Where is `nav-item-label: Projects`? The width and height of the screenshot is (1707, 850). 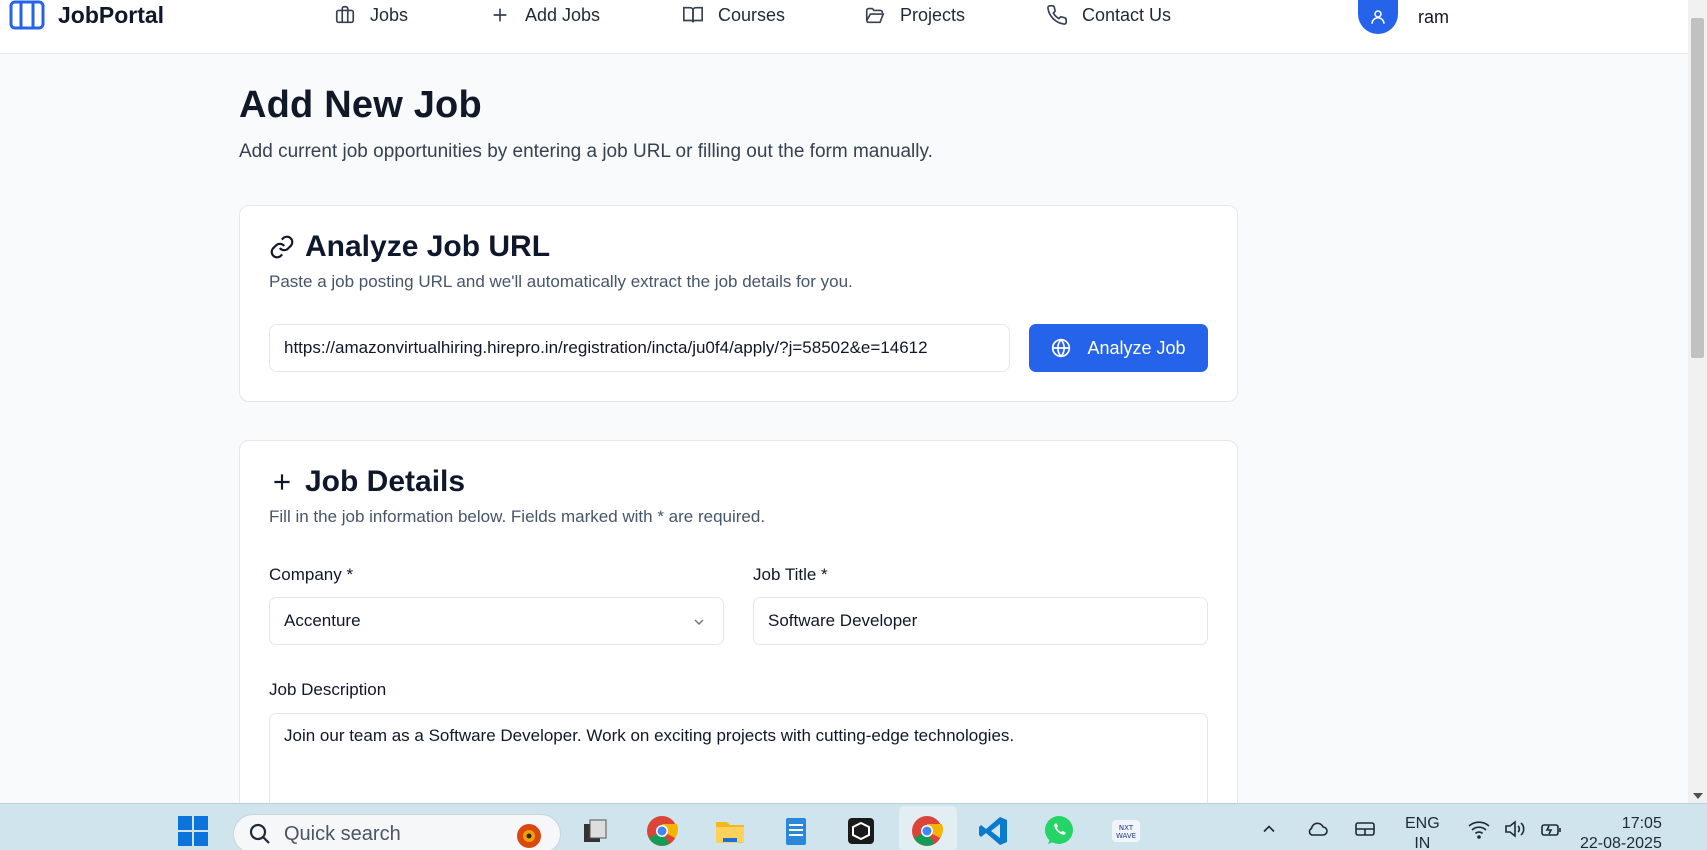 nav-item-label: Projects is located at coordinates (933, 14).